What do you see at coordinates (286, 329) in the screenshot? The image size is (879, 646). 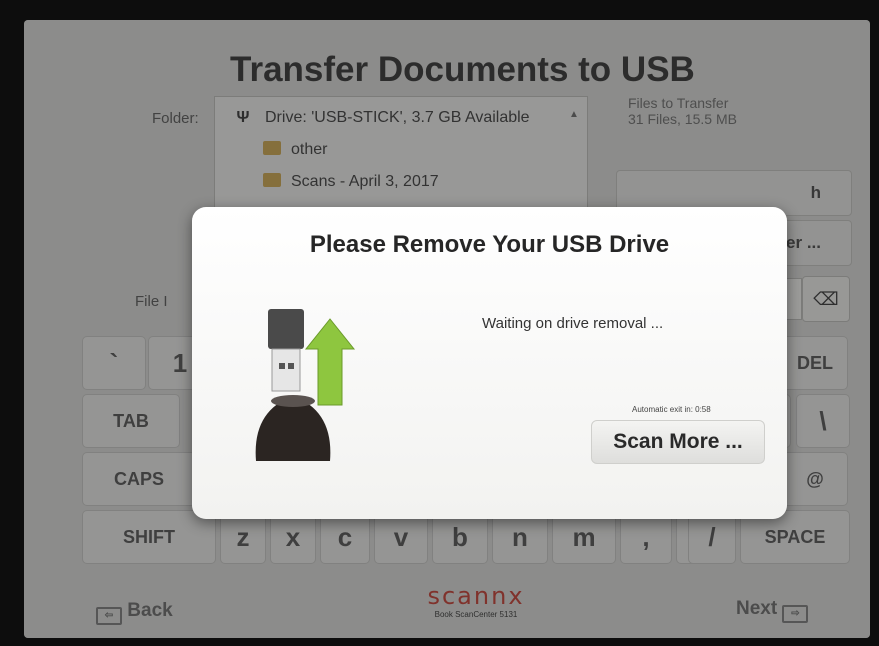 I see `usb-stick-body` at bounding box center [286, 329].